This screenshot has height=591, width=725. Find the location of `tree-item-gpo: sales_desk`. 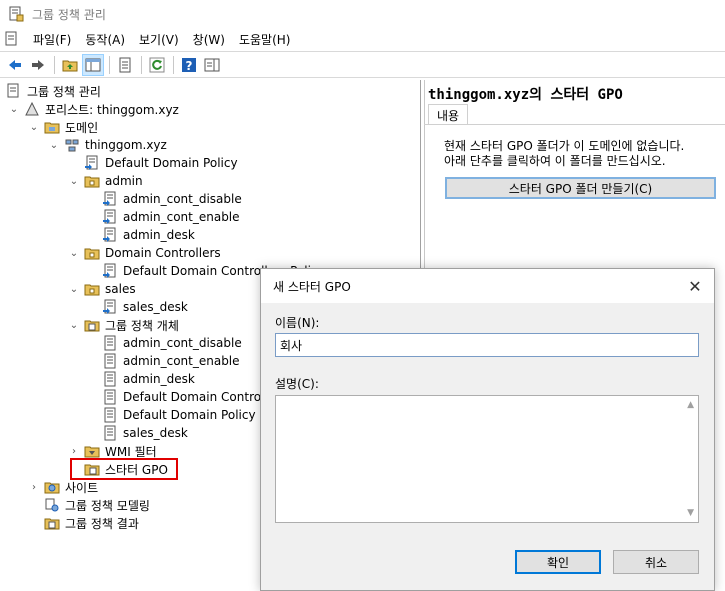

tree-item-gpo: sales_desk is located at coordinates (145, 433).